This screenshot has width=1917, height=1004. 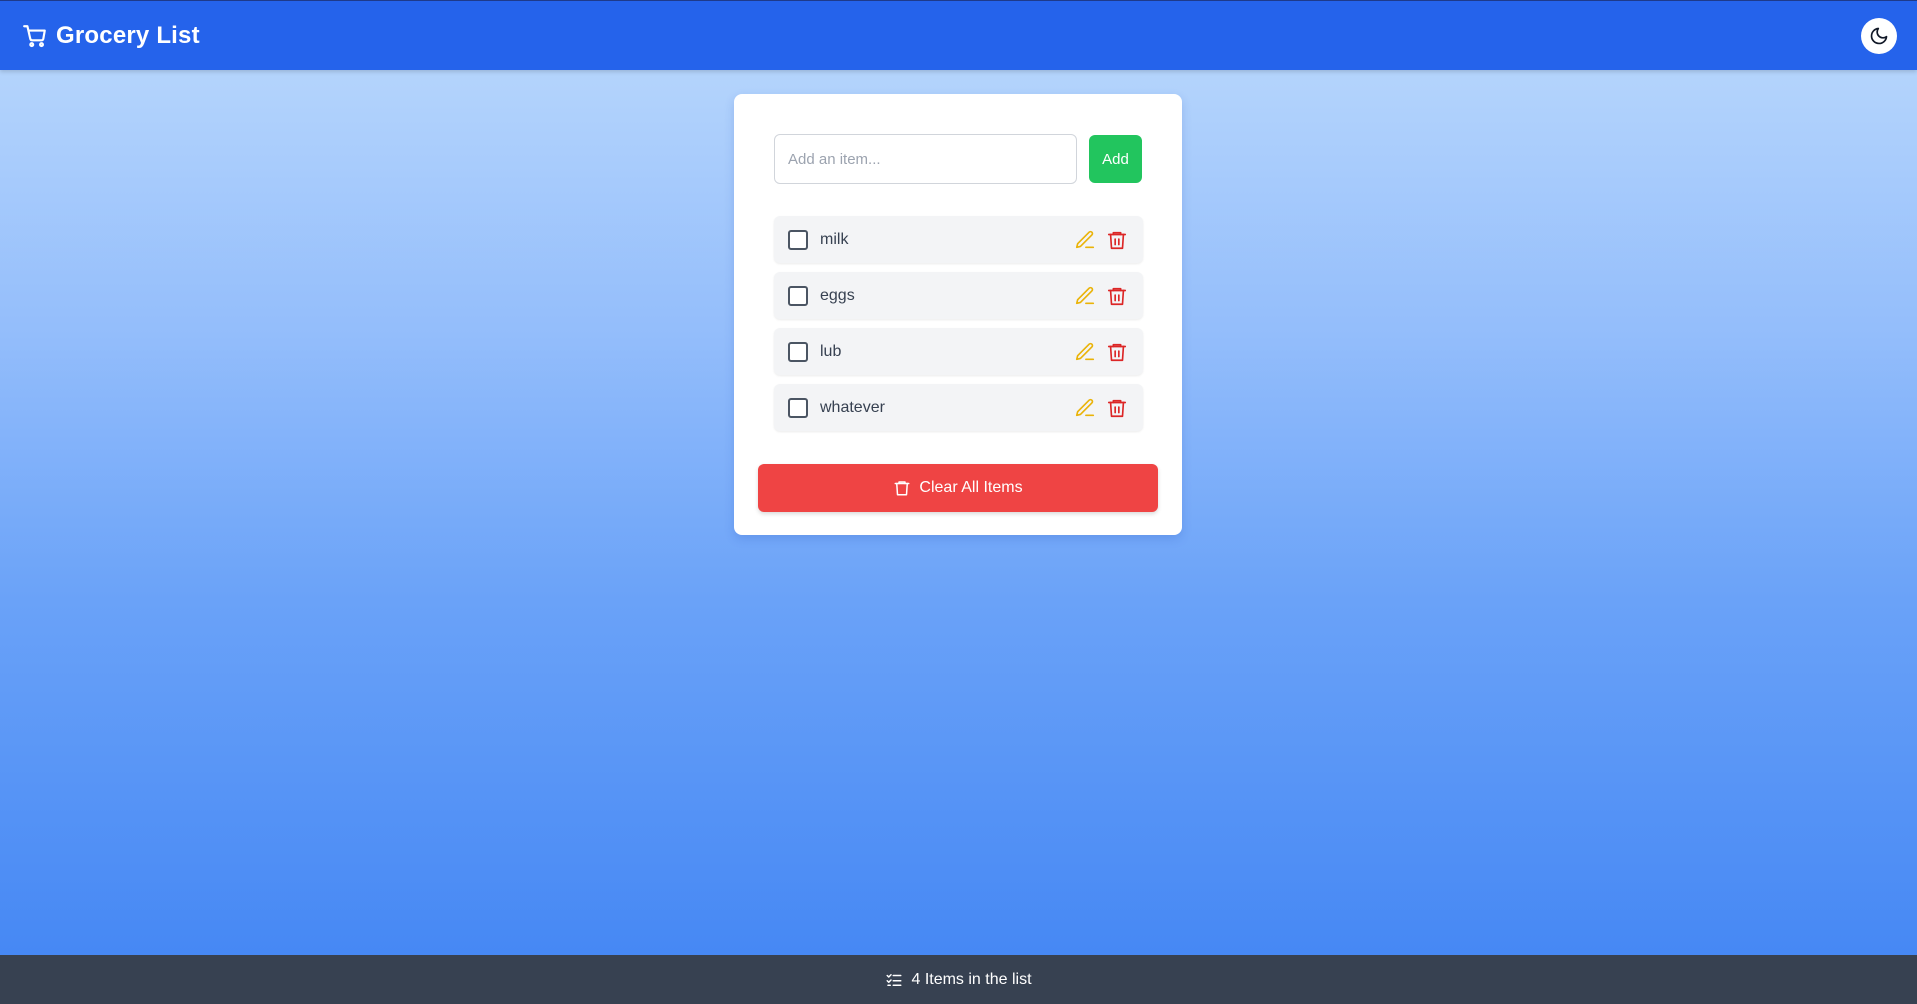 I want to click on trash-icon, so click(x=902, y=488).